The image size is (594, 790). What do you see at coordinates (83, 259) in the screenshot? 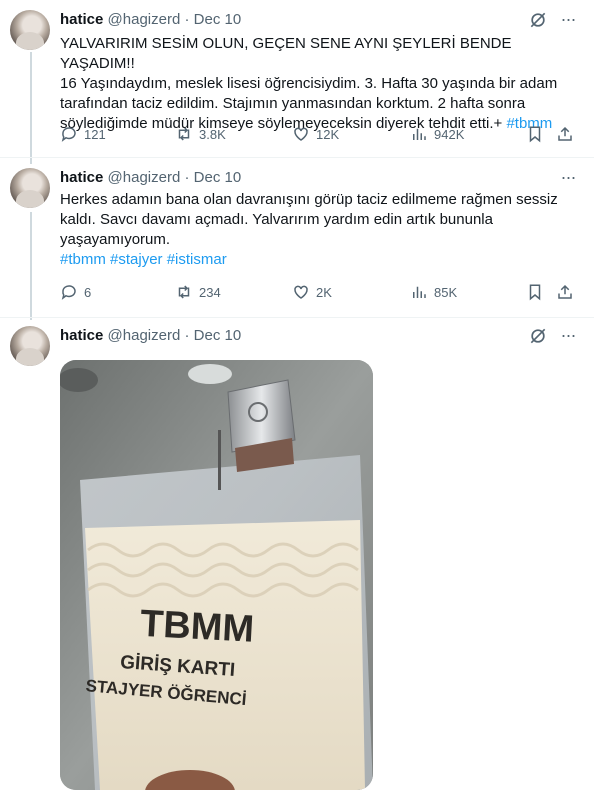
I see `hashtag-link: #tbmm` at bounding box center [83, 259].